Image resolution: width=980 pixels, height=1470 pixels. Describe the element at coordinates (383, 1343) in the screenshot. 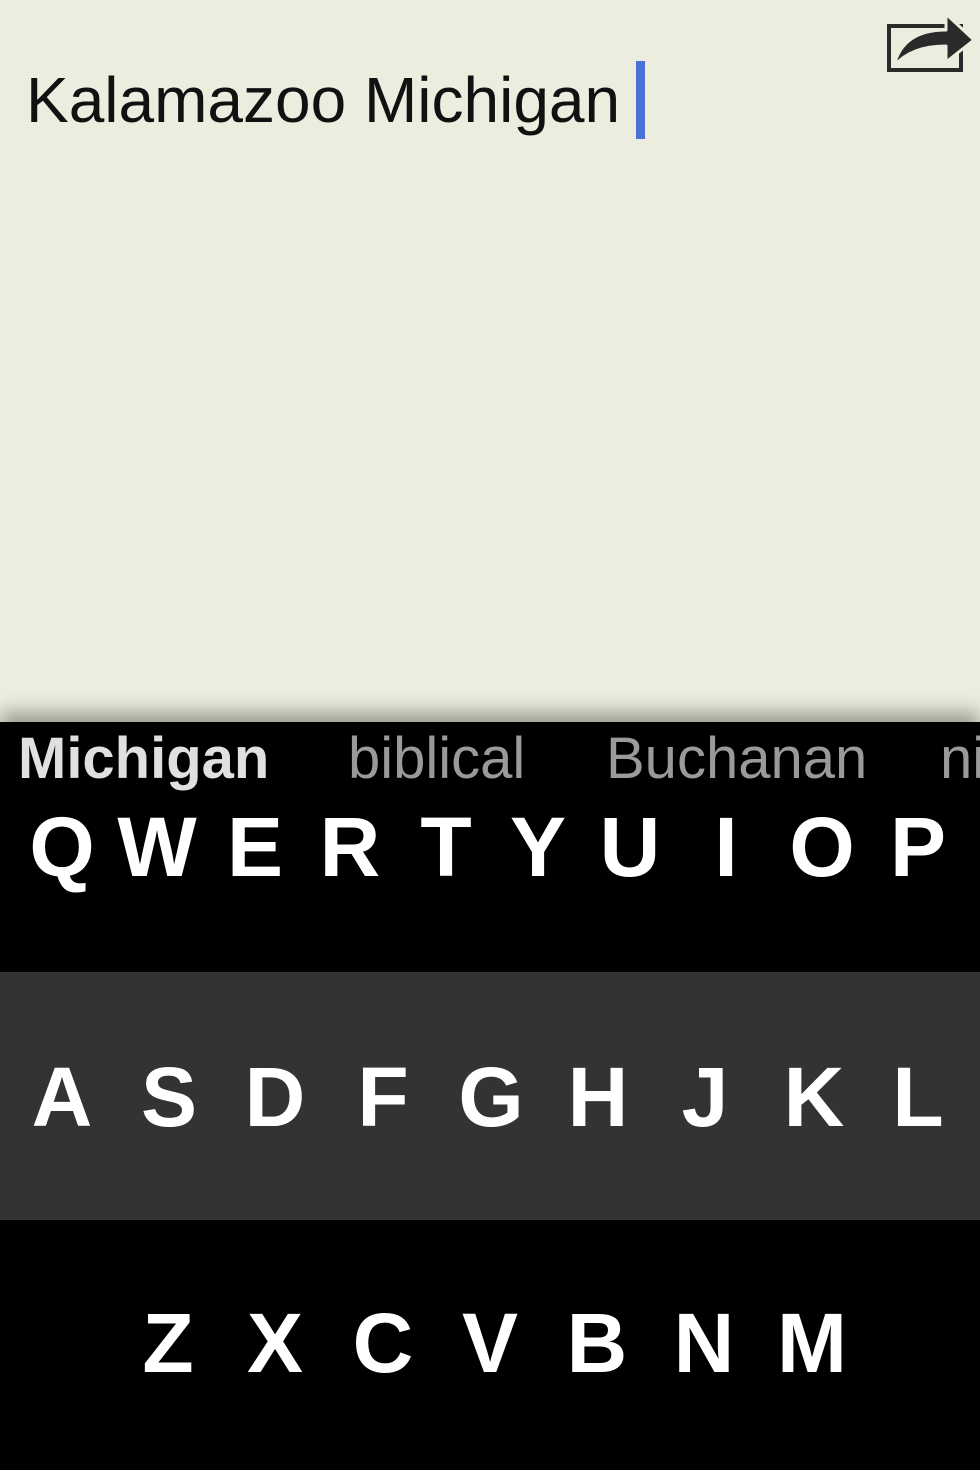

I see `key-c: C` at that location.